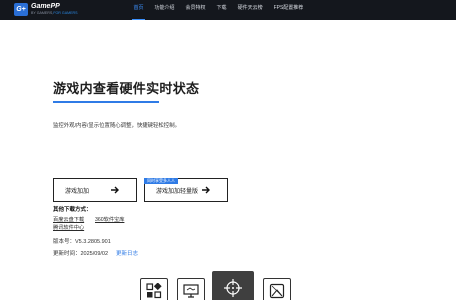  I want to click on feature-tab-crosshair, so click(233, 285).